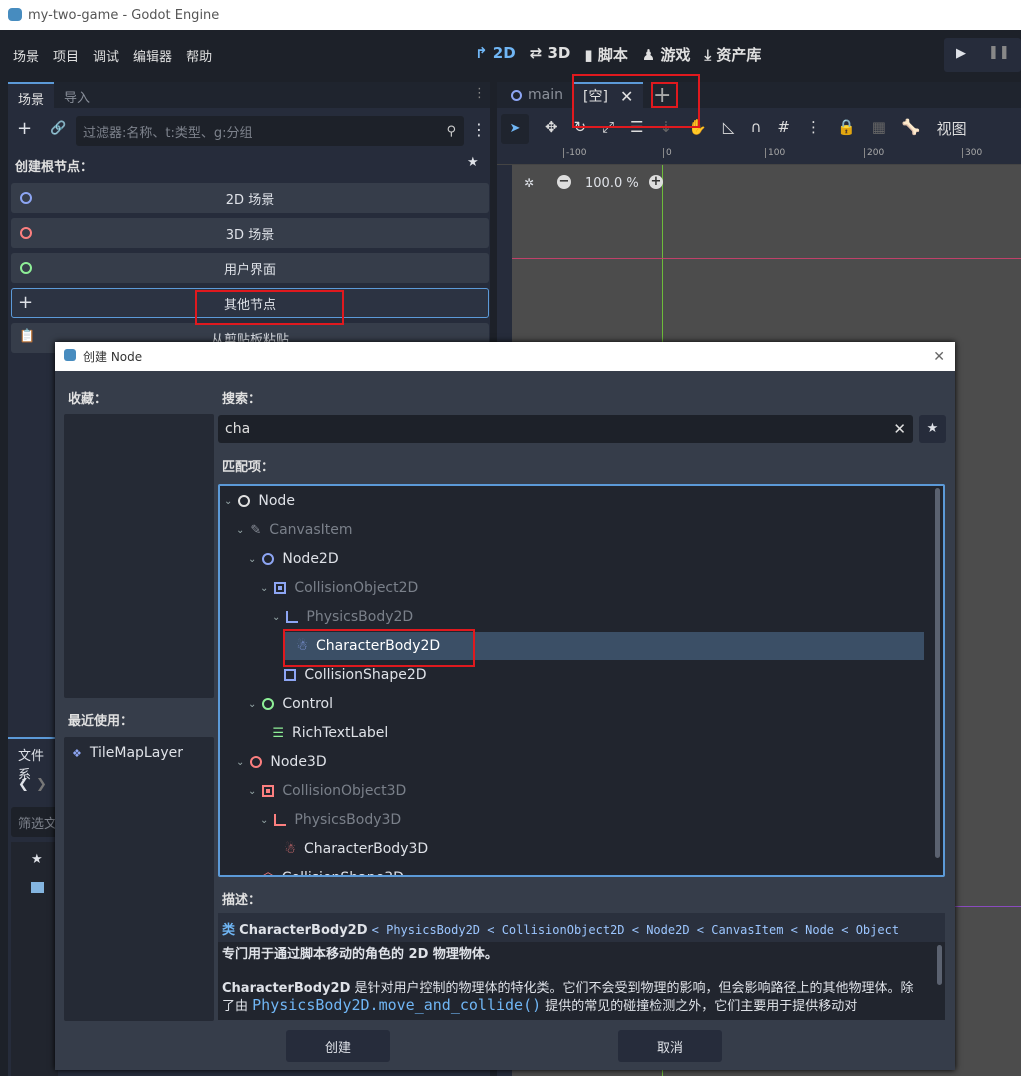 Image resolution: width=1021 pixels, height=1076 pixels. What do you see at coordinates (339, 588) in the screenshot?
I see `tree-item: ⌄ CollisionObject2D` at bounding box center [339, 588].